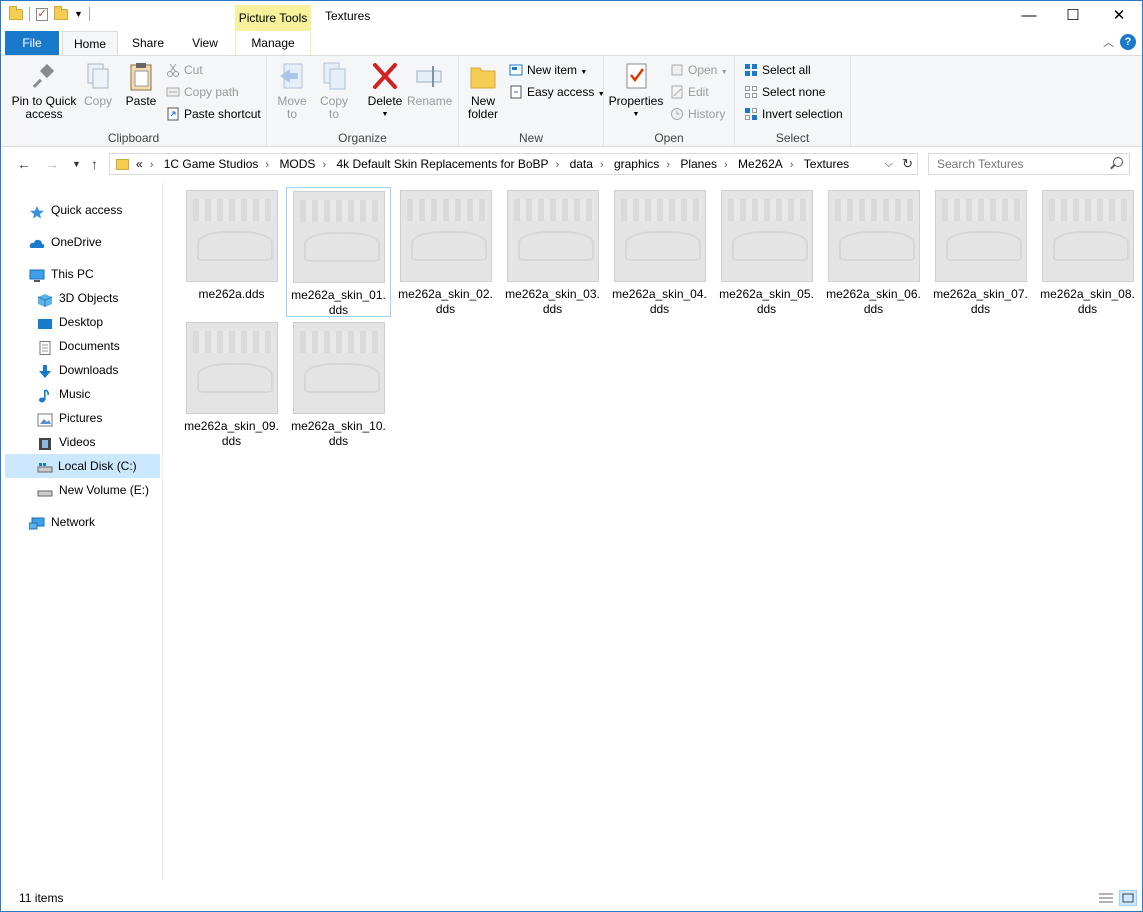 This screenshot has height=912, width=1143. Describe the element at coordinates (385, 90) in the screenshot. I see `delete-button: Delete ▼` at that location.